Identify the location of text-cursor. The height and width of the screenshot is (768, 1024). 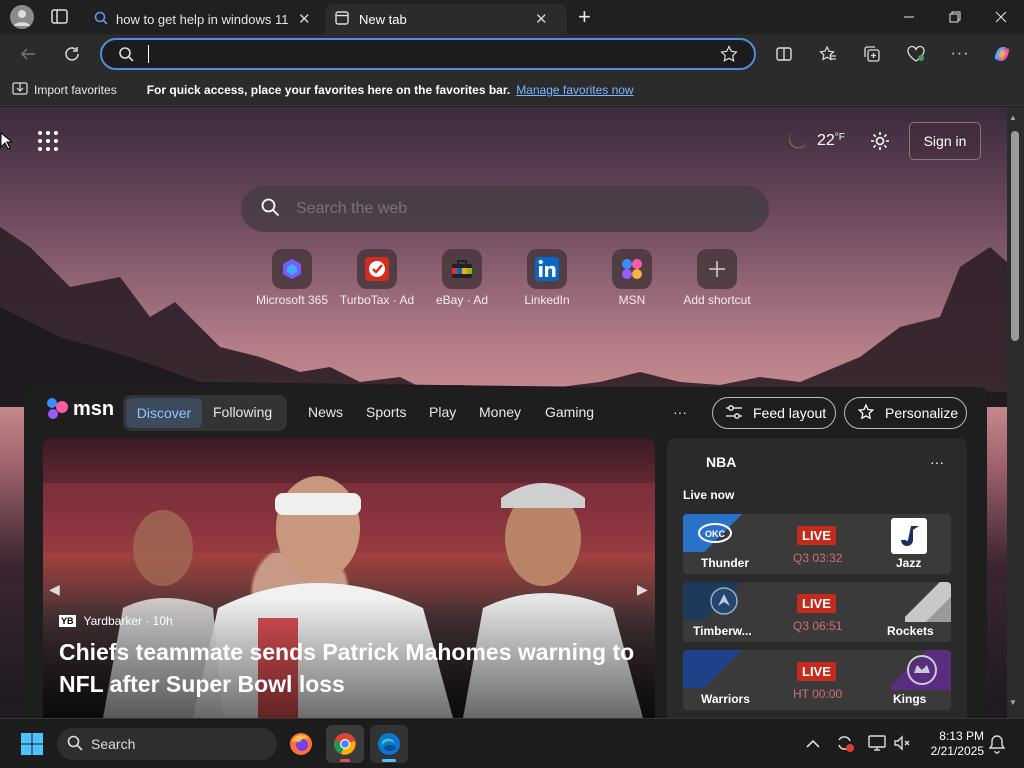
(148, 54).